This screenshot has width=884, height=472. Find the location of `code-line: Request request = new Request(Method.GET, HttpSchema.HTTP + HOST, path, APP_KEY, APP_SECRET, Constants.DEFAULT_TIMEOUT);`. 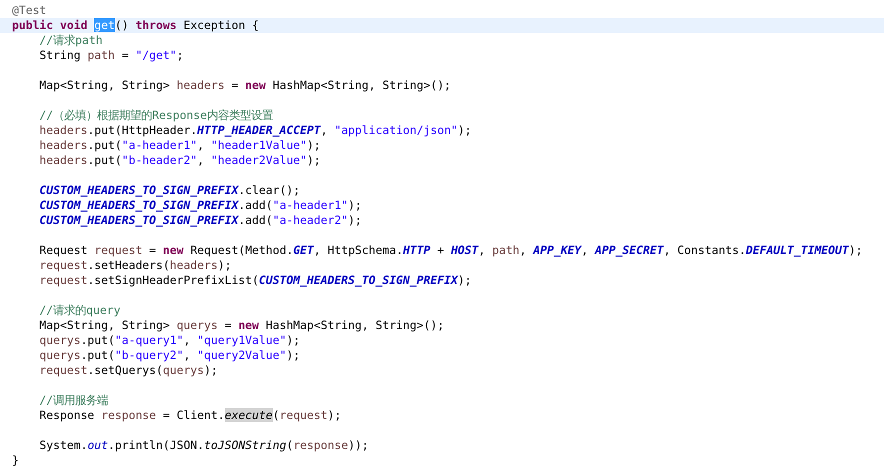

code-line: Request request = new Request(Method.GET, HttpSchema.HTTP + HOST, path, APP_KEY, APP_SECRET, Constants.DEFAULT_TIMEOUT); is located at coordinates (451, 250).